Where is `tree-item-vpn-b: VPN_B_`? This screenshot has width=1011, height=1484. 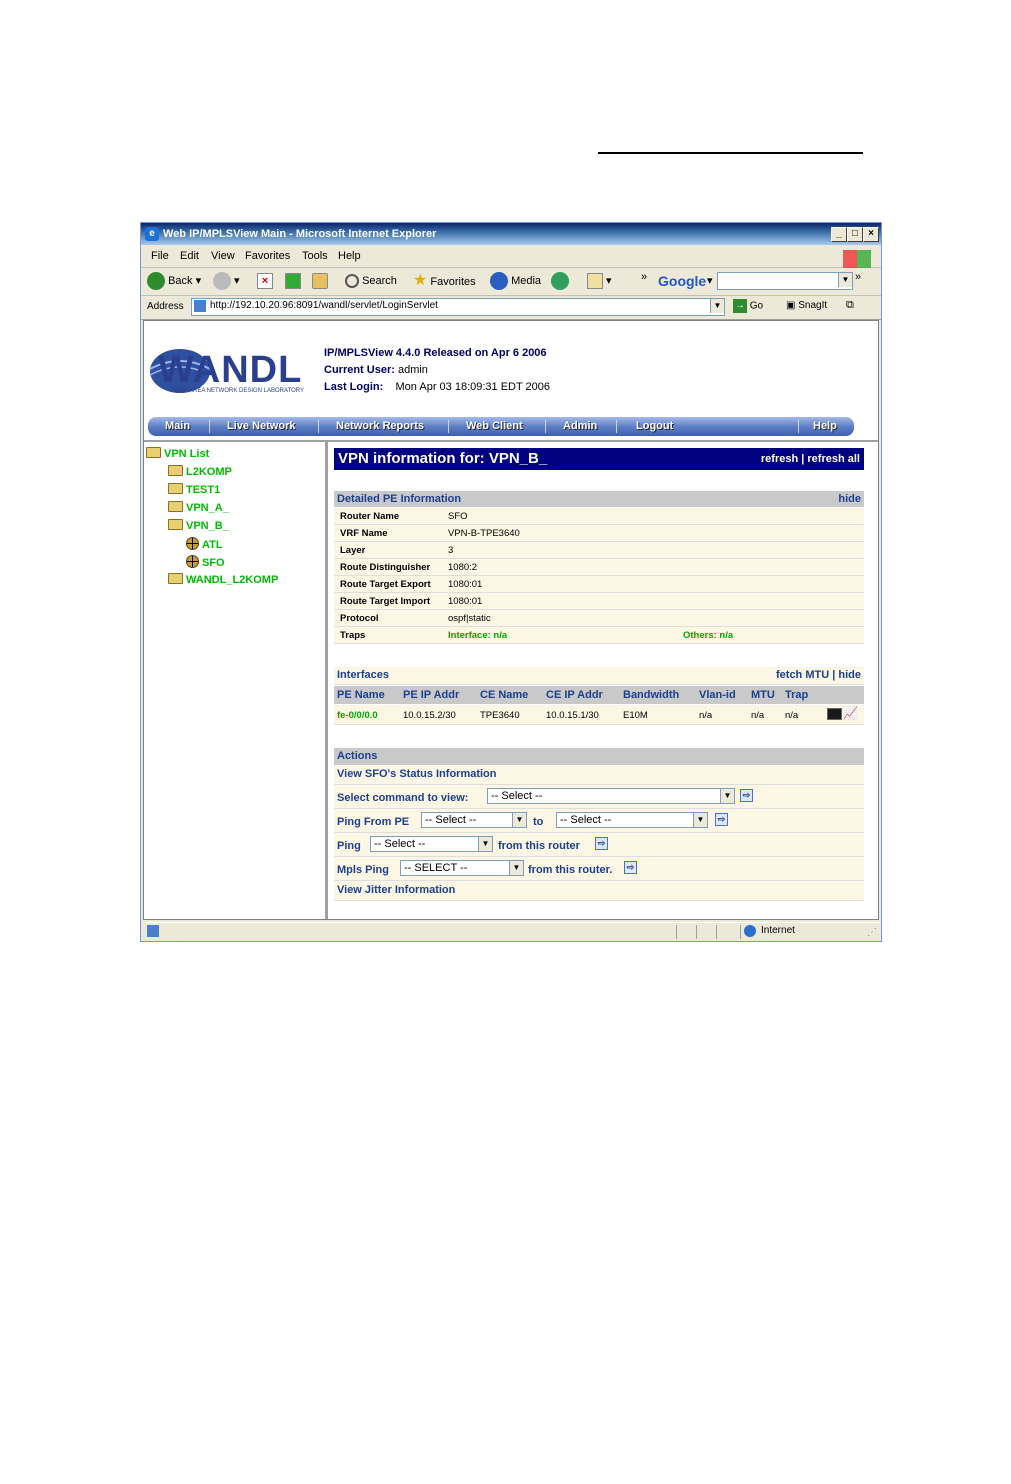 tree-item-vpn-b: VPN_B_ is located at coordinates (198, 525).